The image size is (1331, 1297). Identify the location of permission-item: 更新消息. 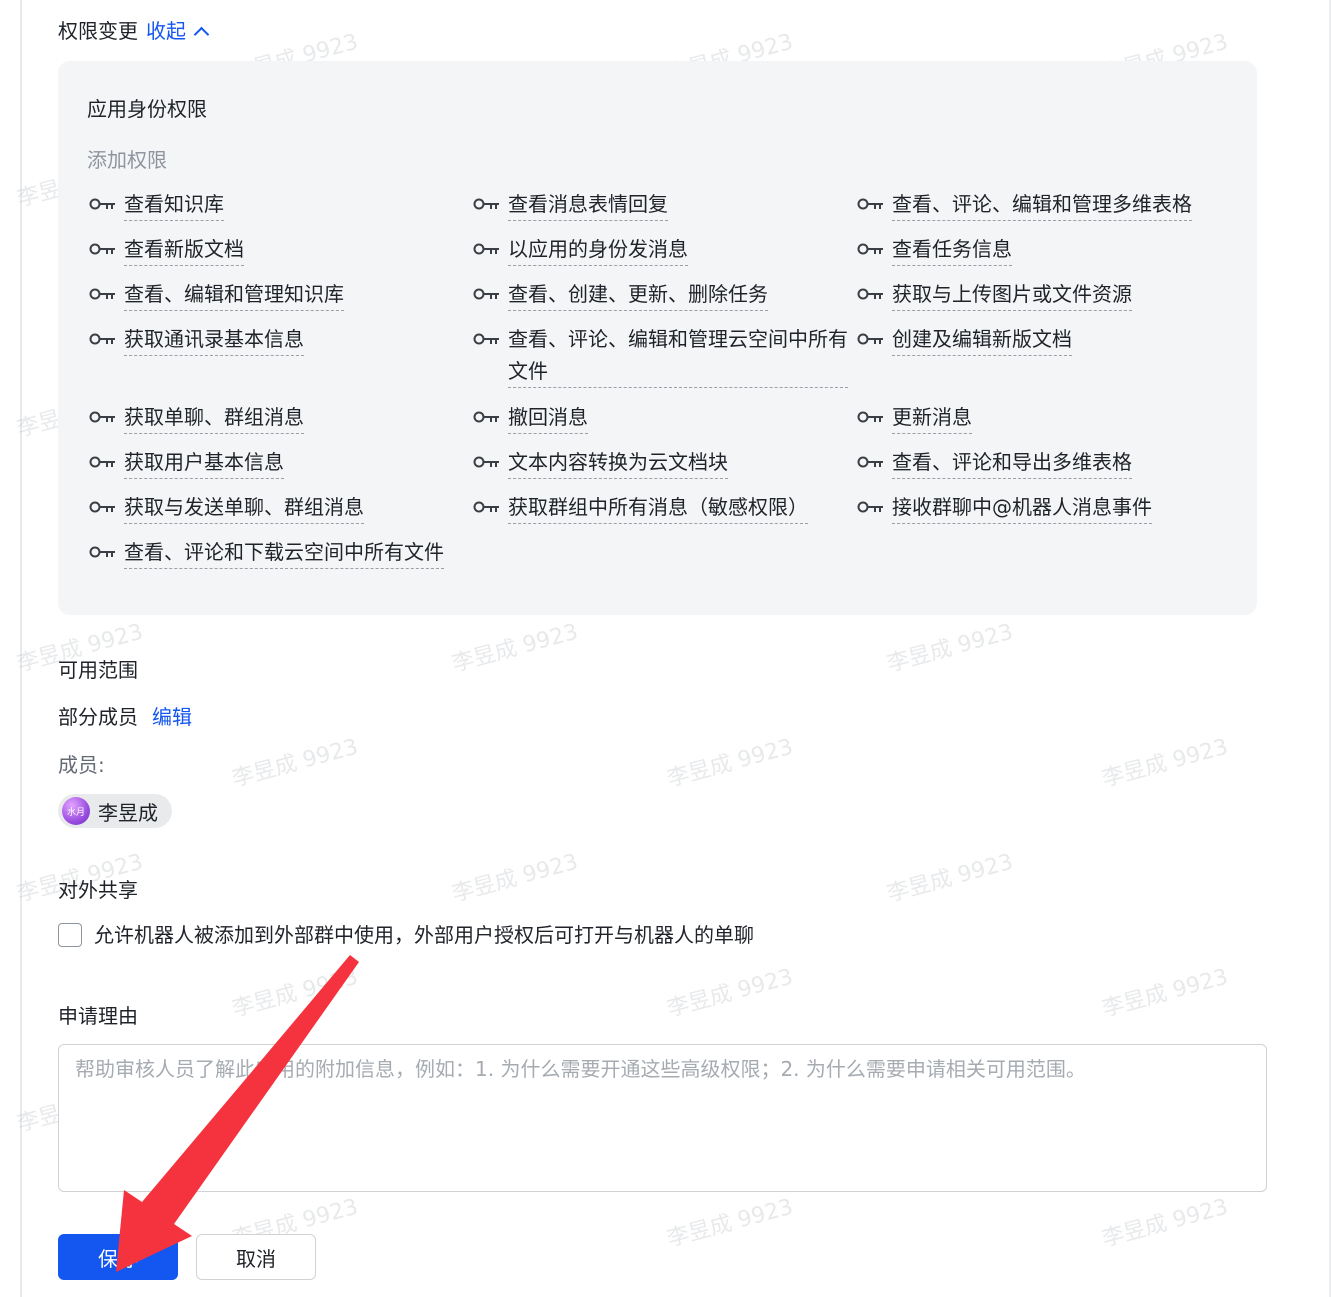
(1044, 417).